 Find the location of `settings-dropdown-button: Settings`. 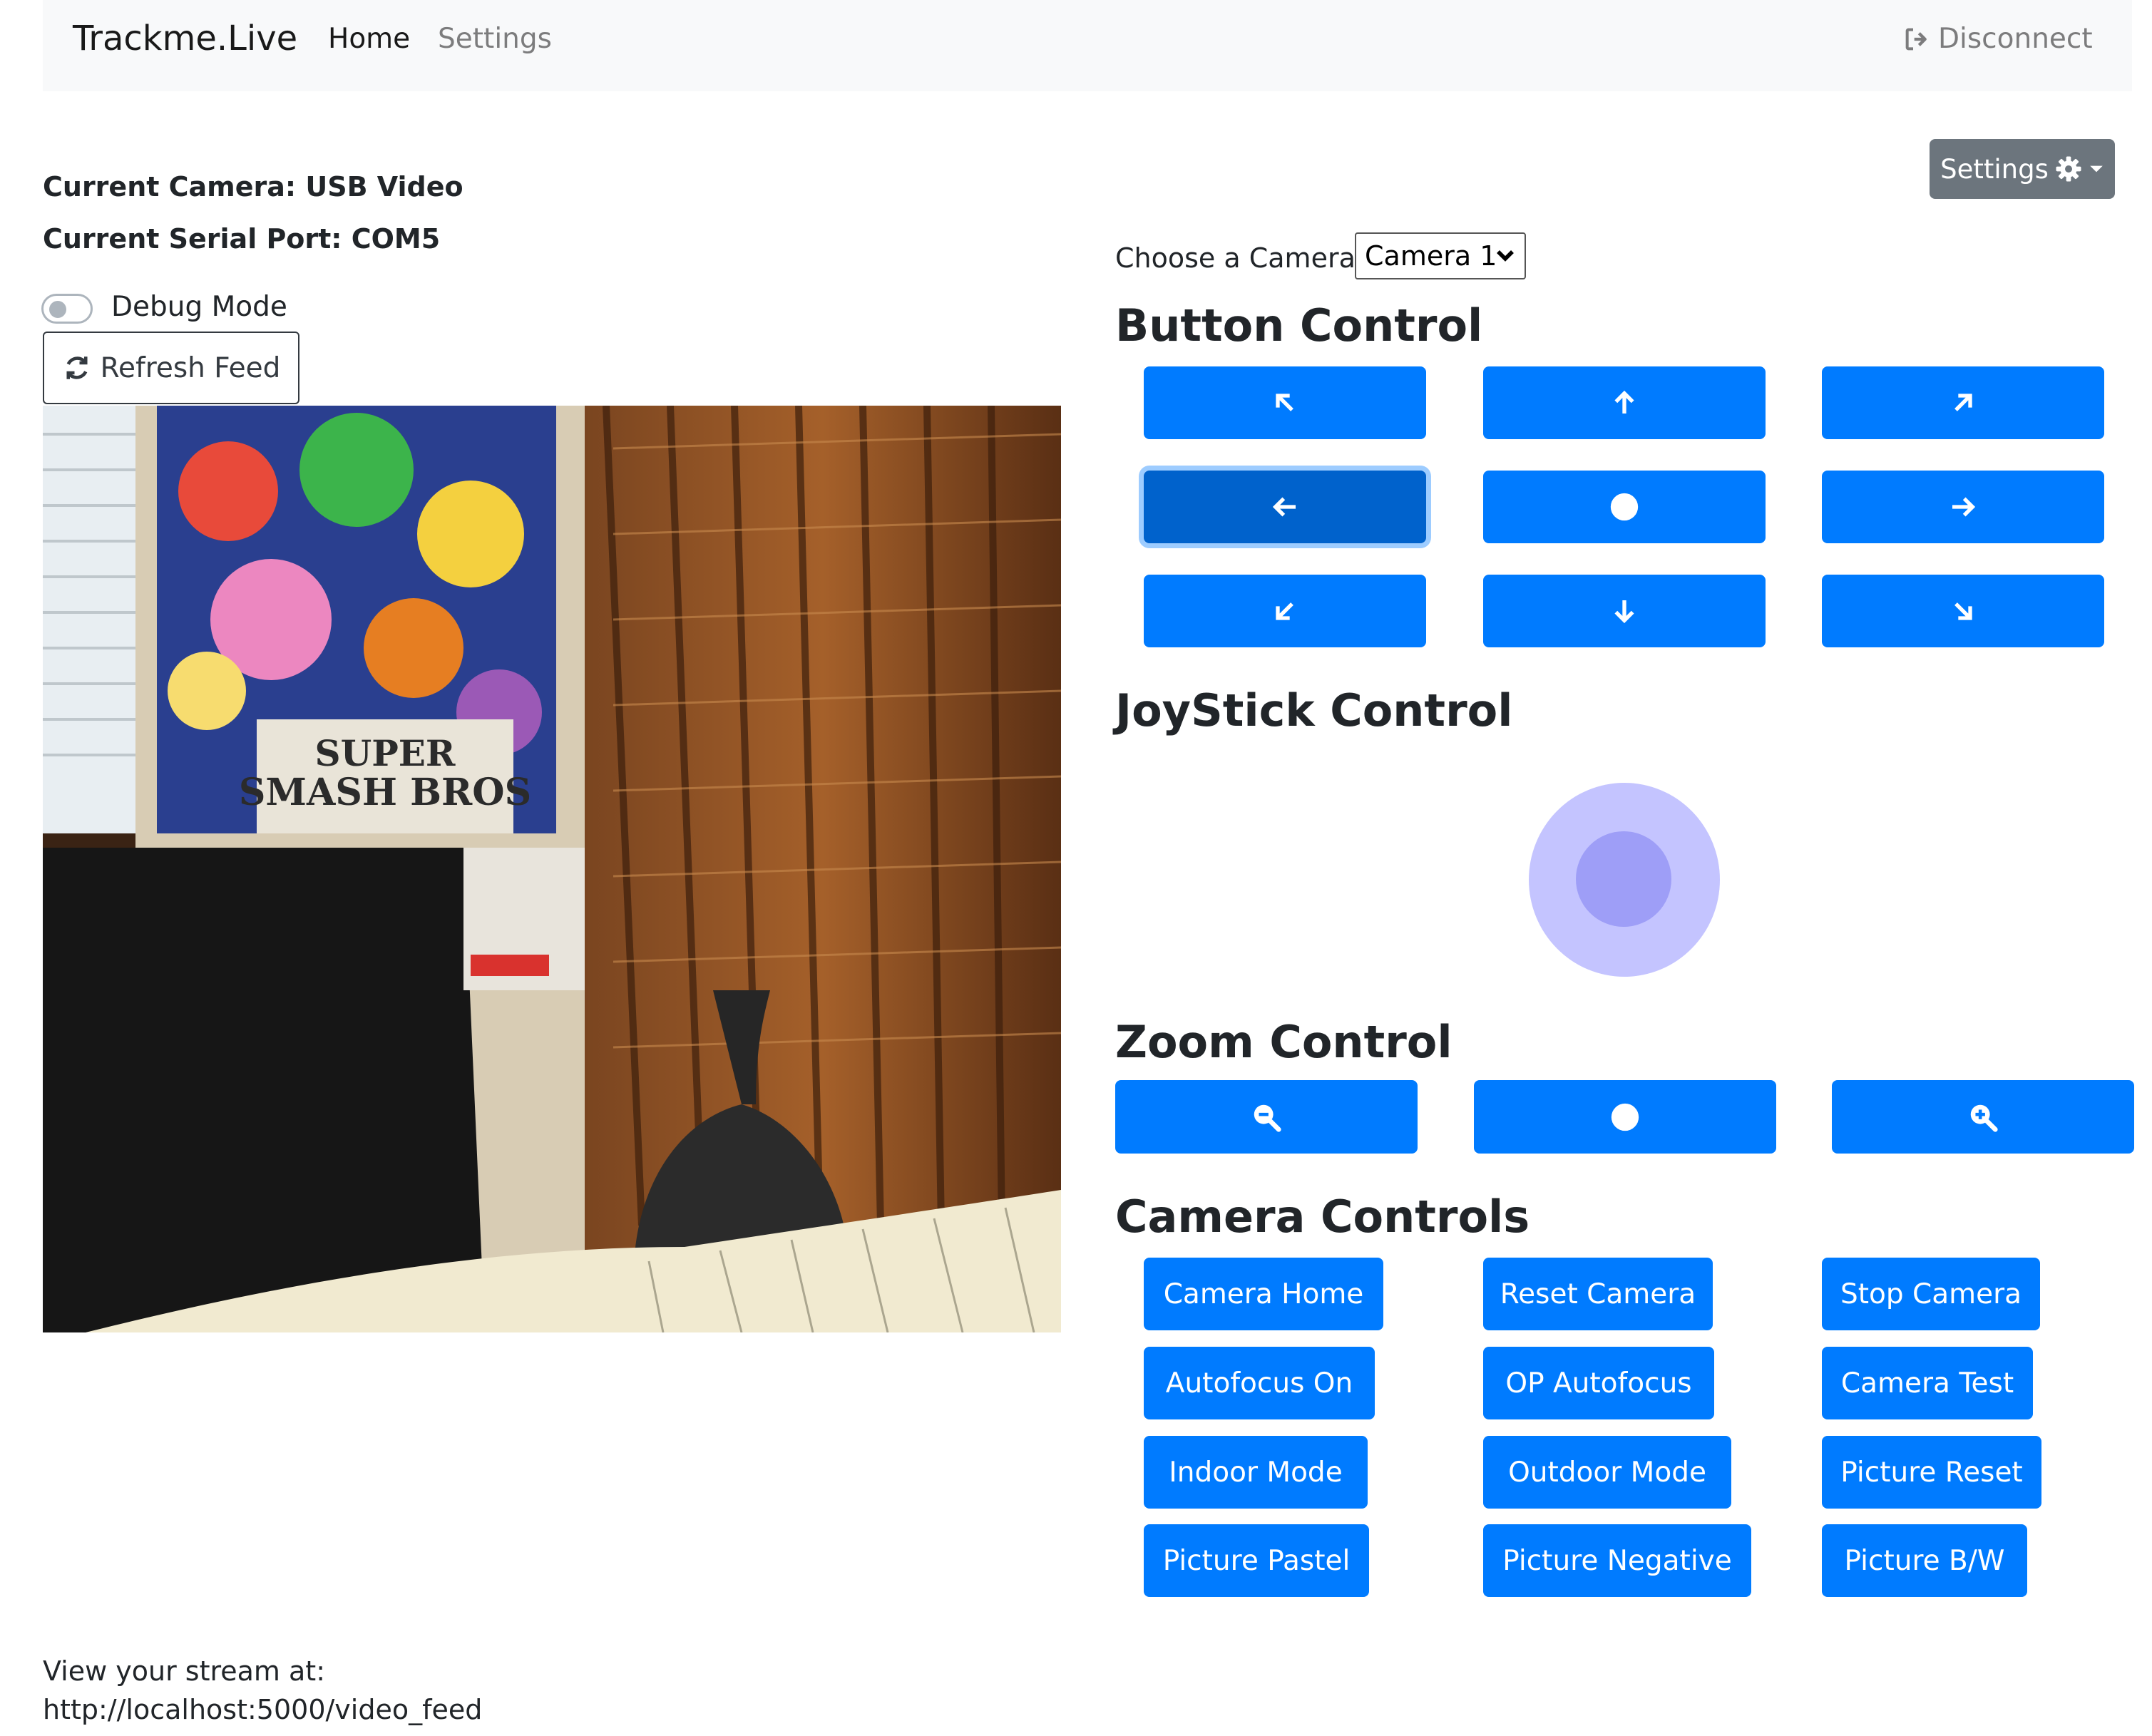

settings-dropdown-button: Settings is located at coordinates (2022, 169).